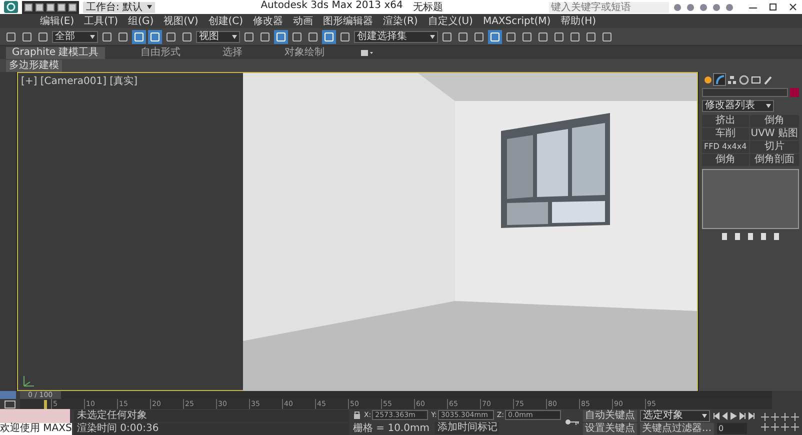  Describe the element at coordinates (516, 21) in the screenshot. I see `menu-item: MAXScript(M)` at that location.